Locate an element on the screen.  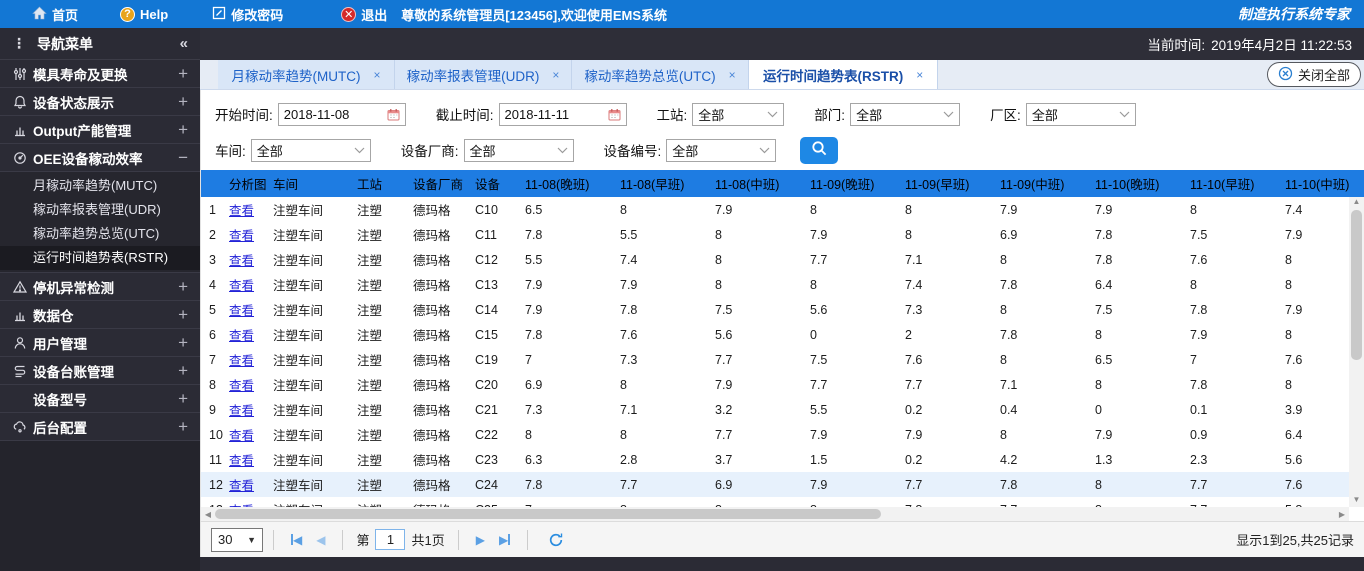
vertical-scrollbar: ▲ ▼ is located at coordinates (1356, 352).